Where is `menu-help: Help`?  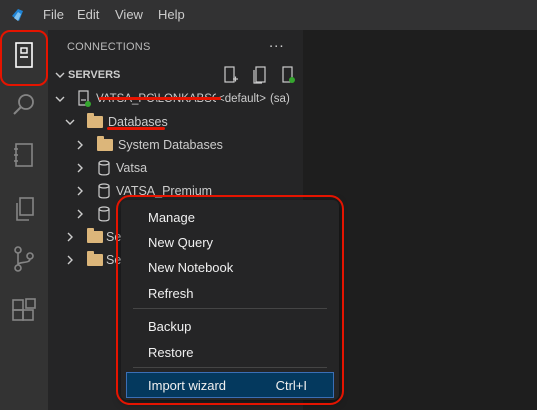 menu-help: Help is located at coordinates (171, 14).